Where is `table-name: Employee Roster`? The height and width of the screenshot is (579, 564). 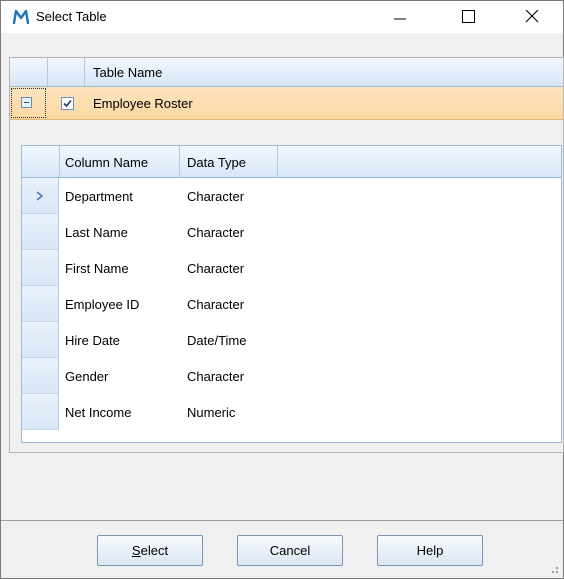 table-name: Employee Roster is located at coordinates (143, 103).